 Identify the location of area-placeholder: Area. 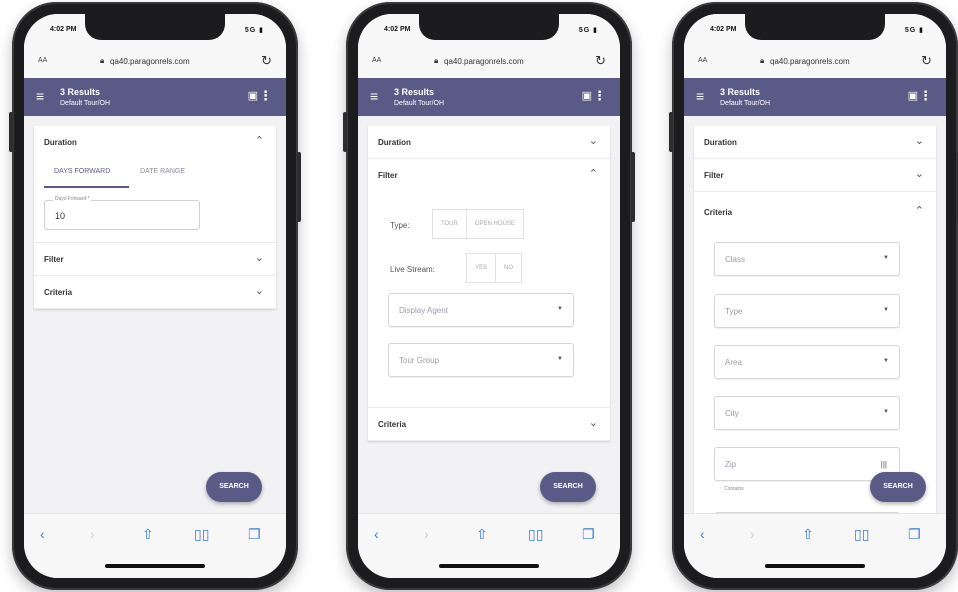
(733, 362).